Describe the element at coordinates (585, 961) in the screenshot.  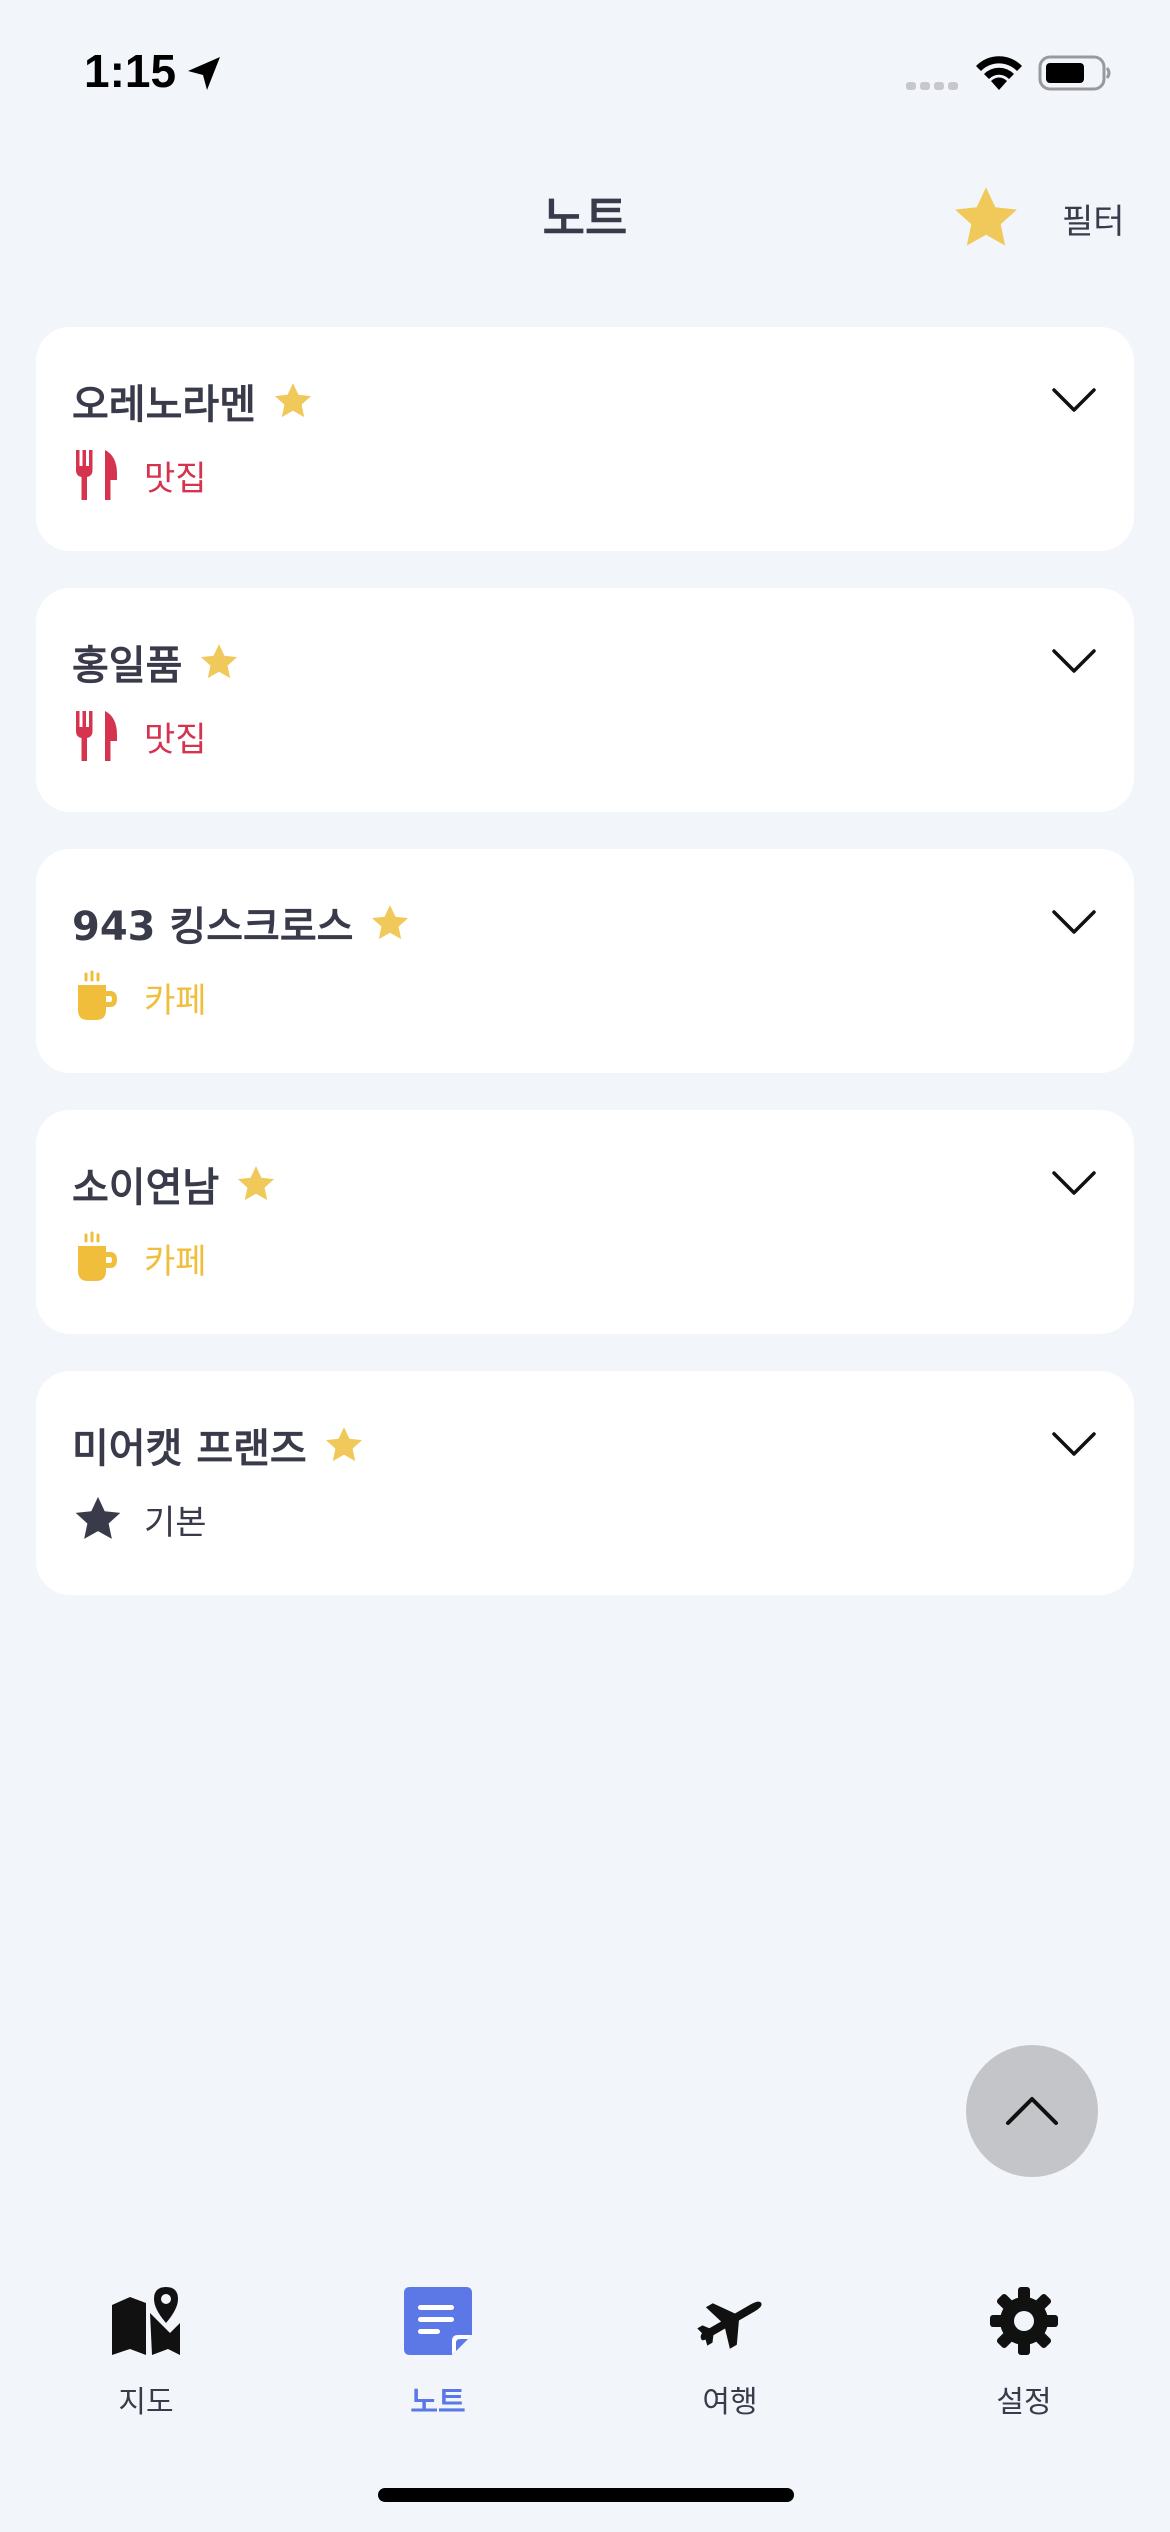
I see `note-card: 943 킹스크로스 카페` at that location.